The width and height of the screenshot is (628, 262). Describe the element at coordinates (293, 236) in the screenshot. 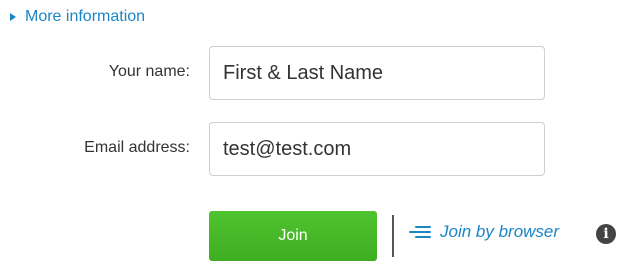

I see `join-button: Join` at that location.